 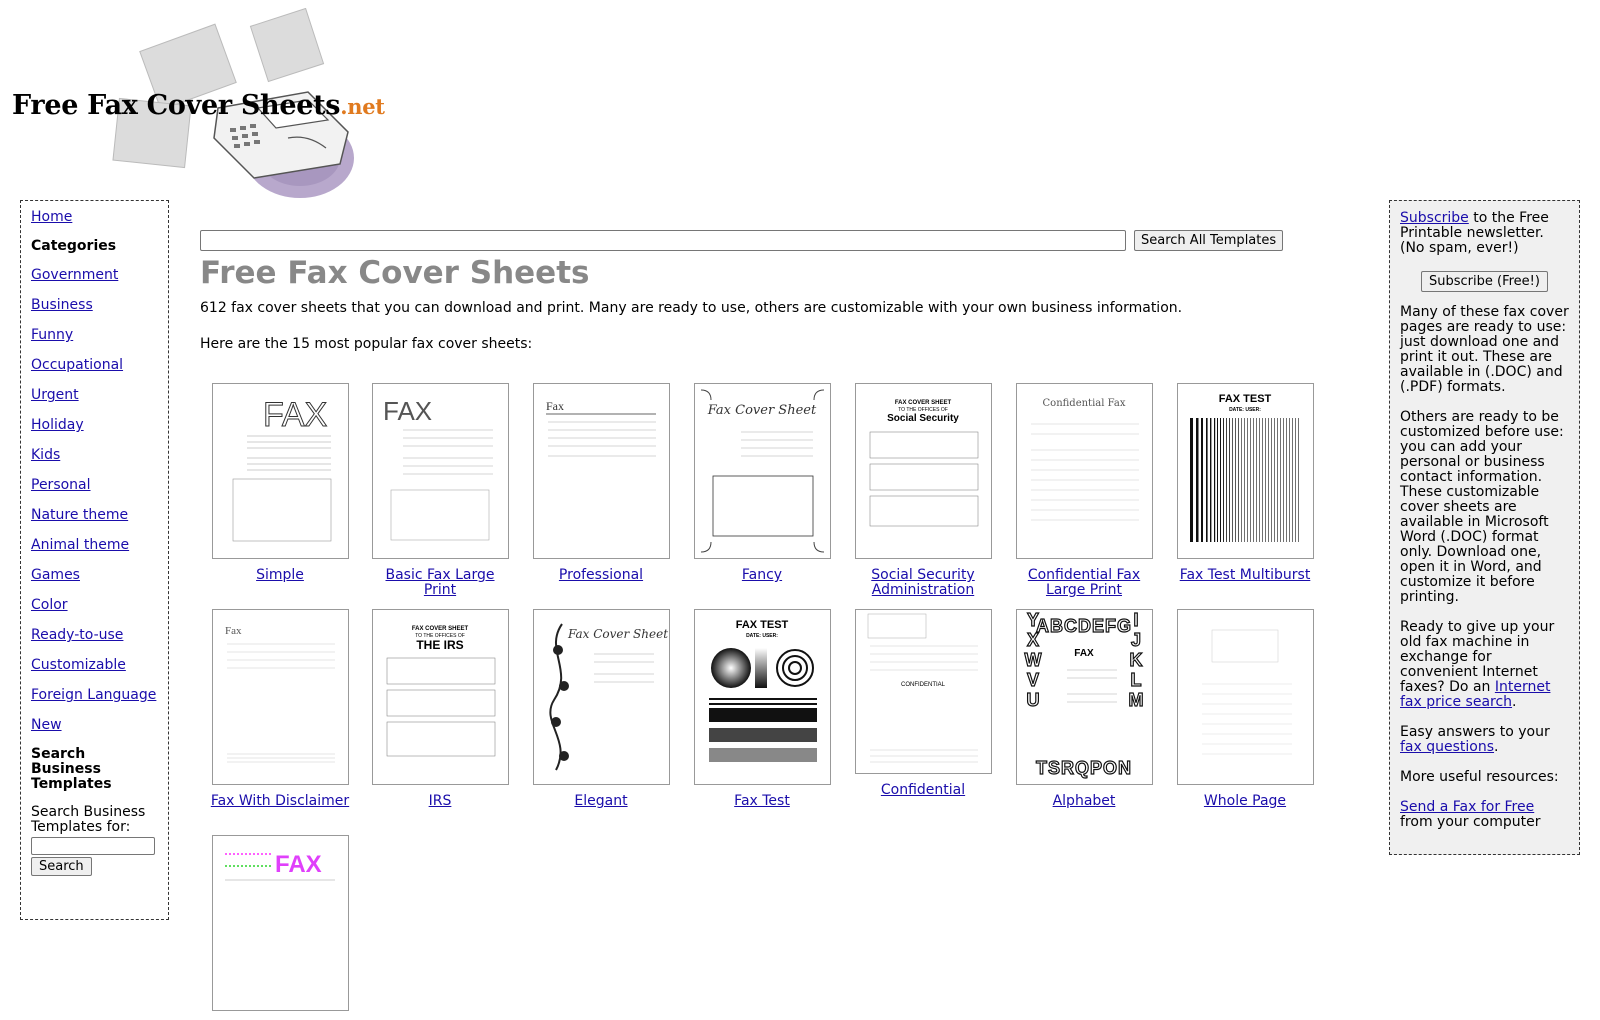 I want to click on thumb-alphabet-bottom: TSRQPON, so click(x=1083, y=768).